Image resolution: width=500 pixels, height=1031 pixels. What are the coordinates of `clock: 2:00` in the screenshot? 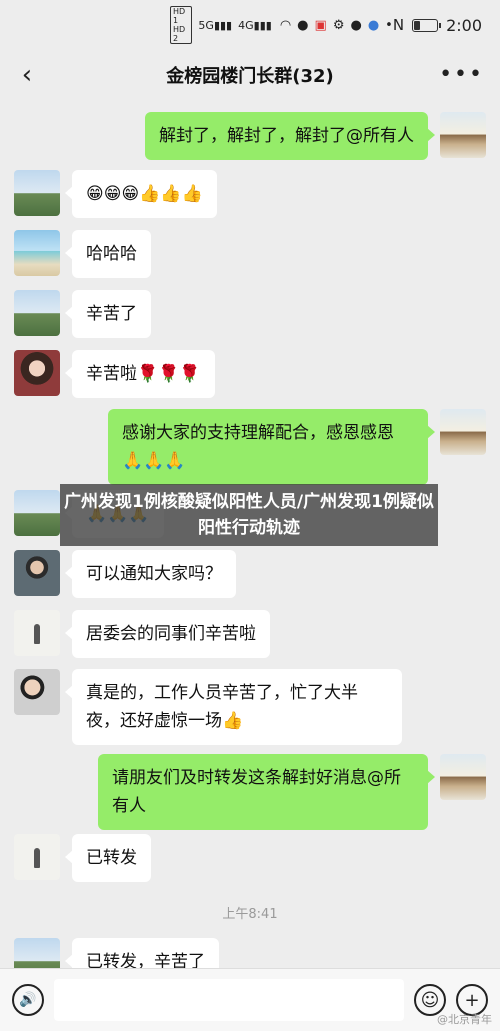 It's located at (464, 25).